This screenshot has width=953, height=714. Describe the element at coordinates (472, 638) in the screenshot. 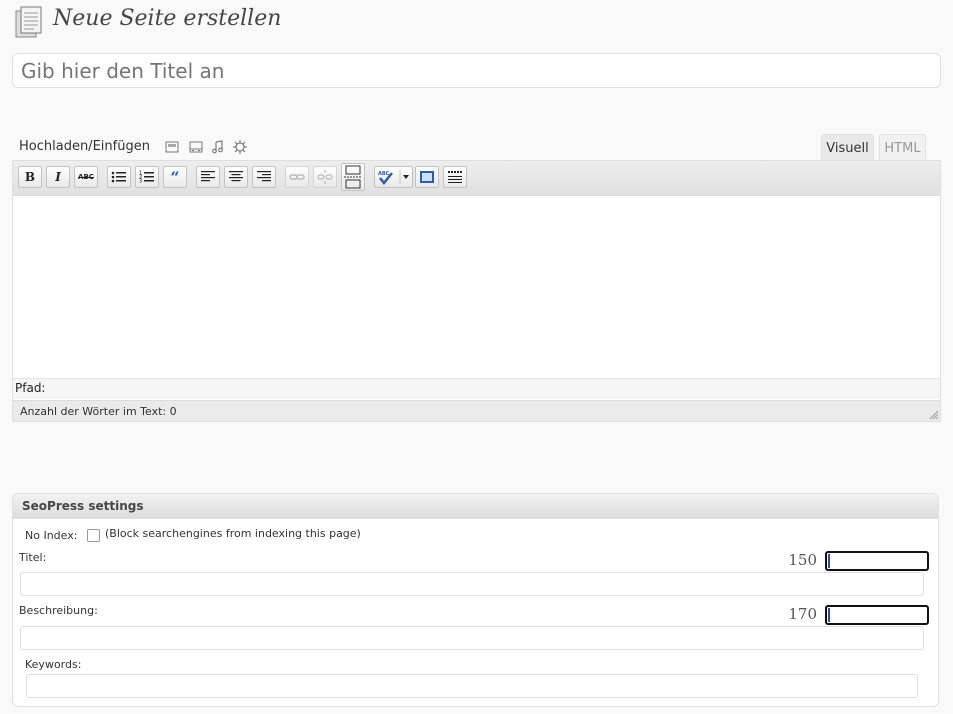

I see `seo-description-input` at that location.